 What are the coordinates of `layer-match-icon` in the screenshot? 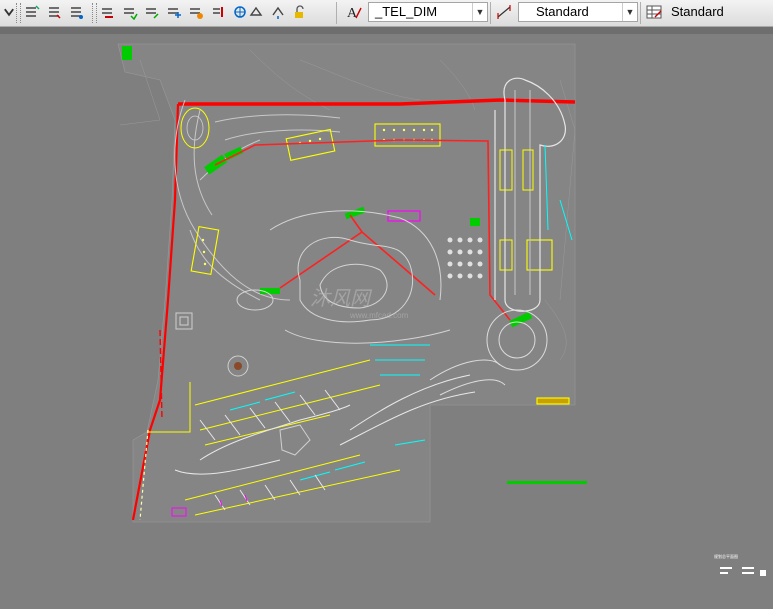 It's located at (196, 12).